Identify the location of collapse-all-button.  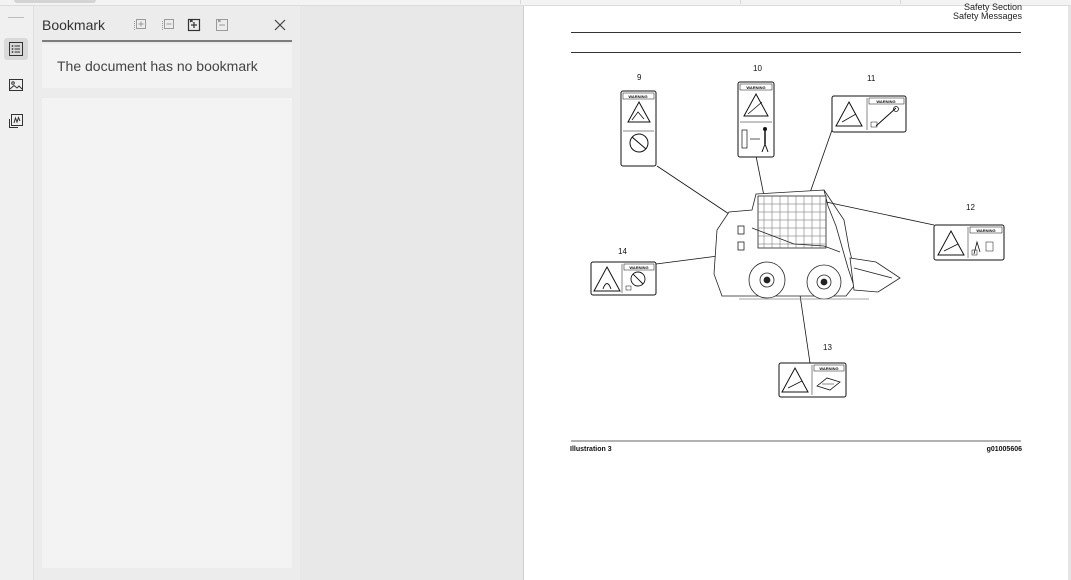
(168, 25).